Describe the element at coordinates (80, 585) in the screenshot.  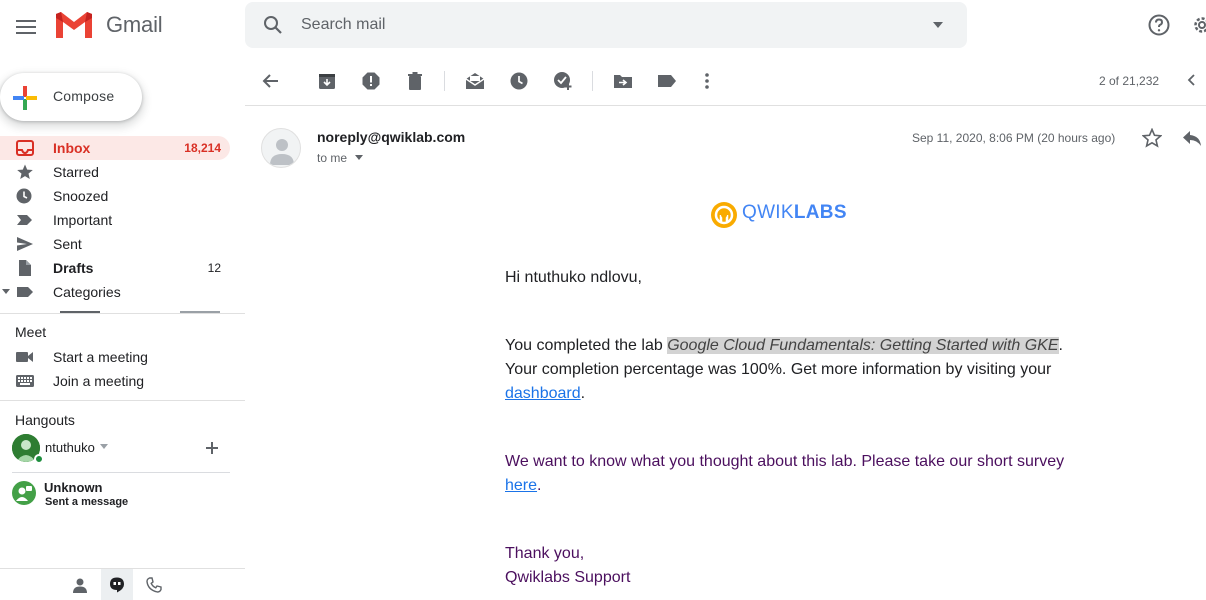
I see `person-icon` at that location.